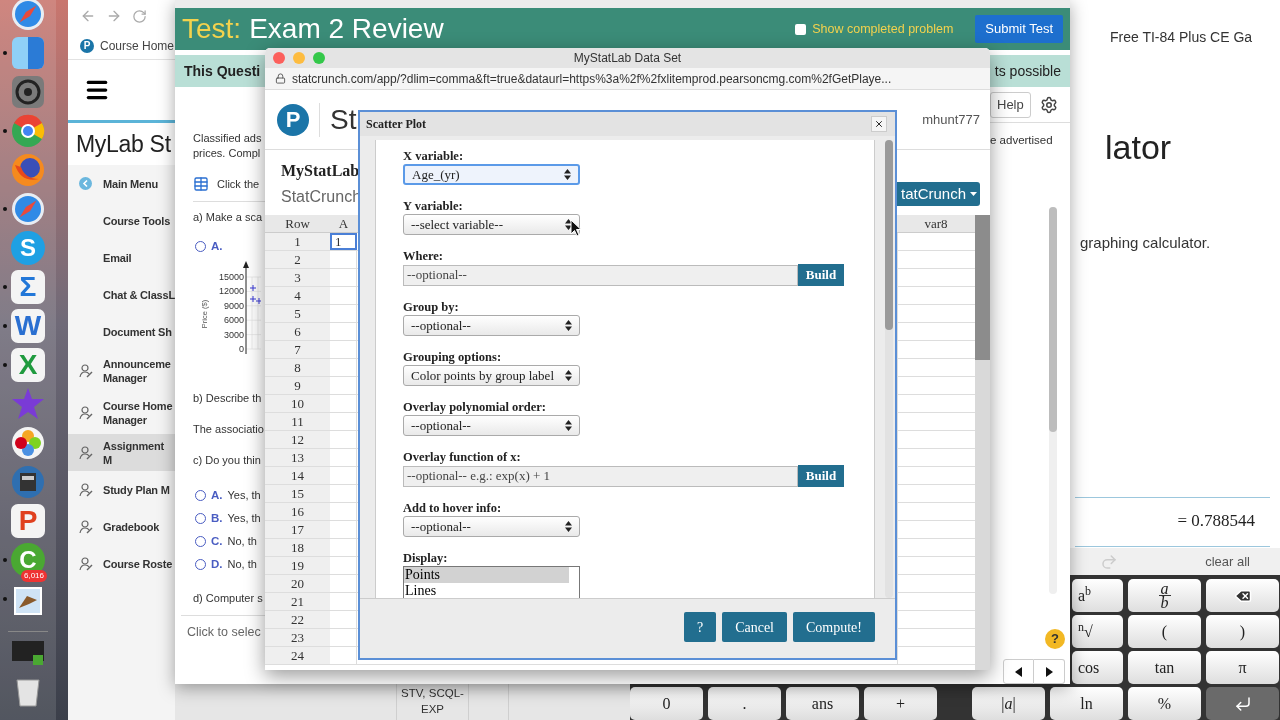  Describe the element at coordinates (1097, 631) in the screenshot. I see `calculator-key: $^{n}$√` at that location.